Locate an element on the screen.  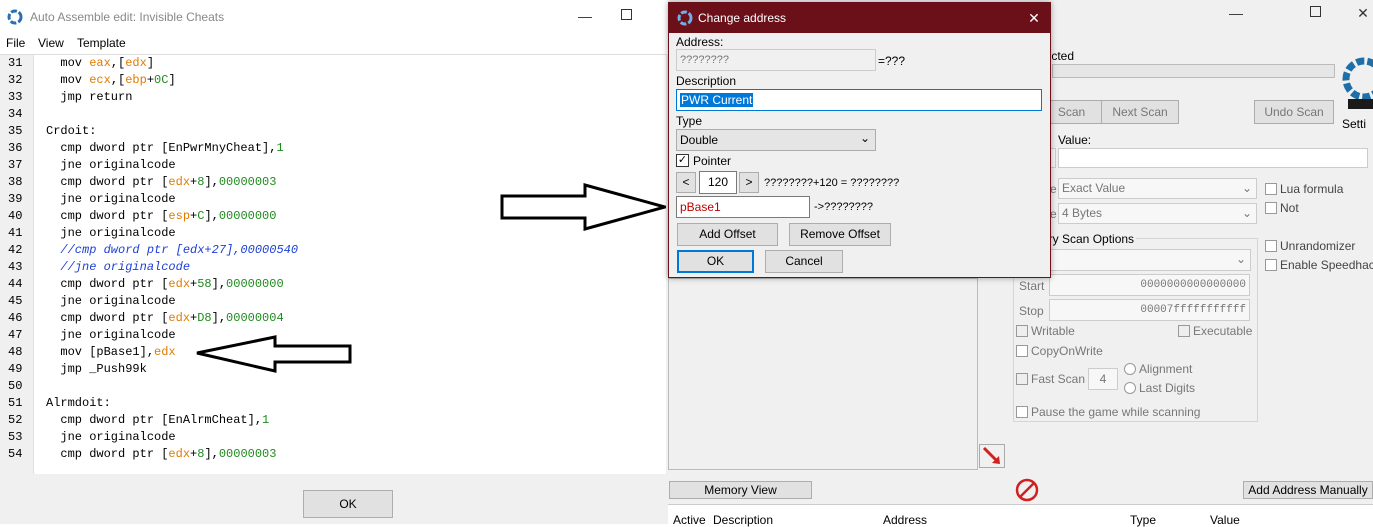
line-code: cmp dword ptr [EnPwrMnyCheat],1 is located at coordinates (164, 148).